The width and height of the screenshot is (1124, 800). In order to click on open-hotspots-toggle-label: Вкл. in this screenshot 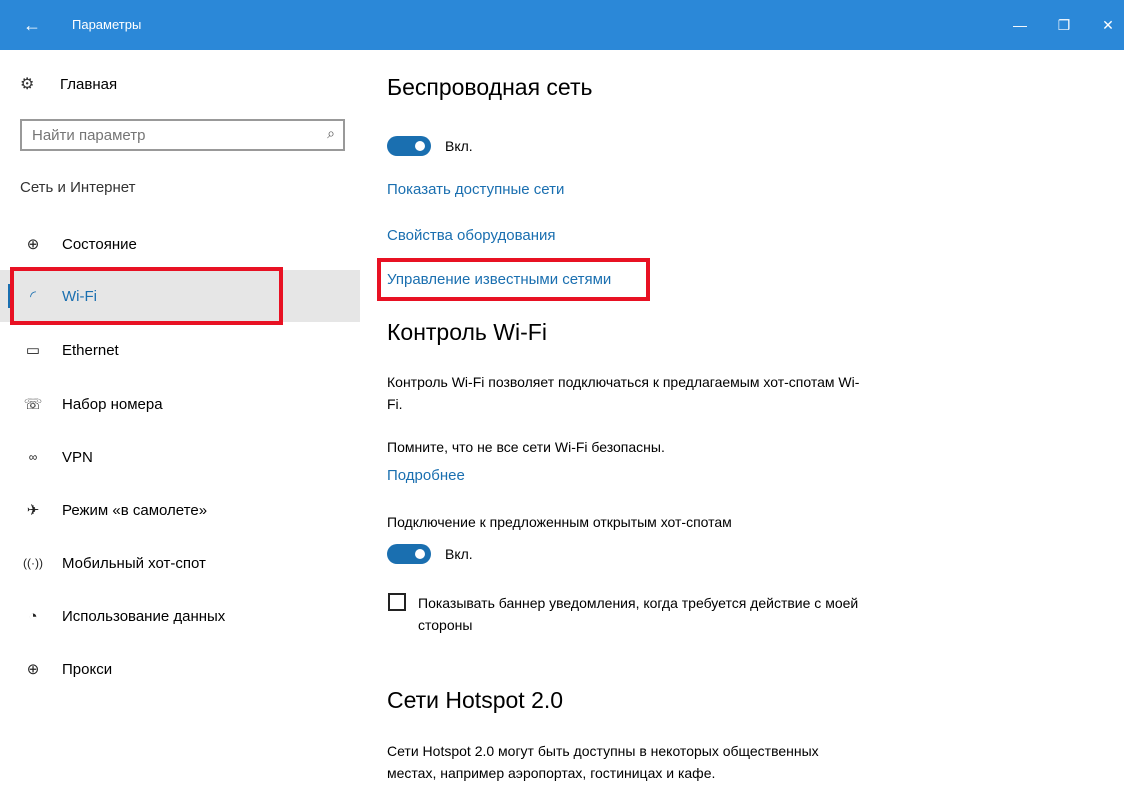, I will do `click(459, 554)`.